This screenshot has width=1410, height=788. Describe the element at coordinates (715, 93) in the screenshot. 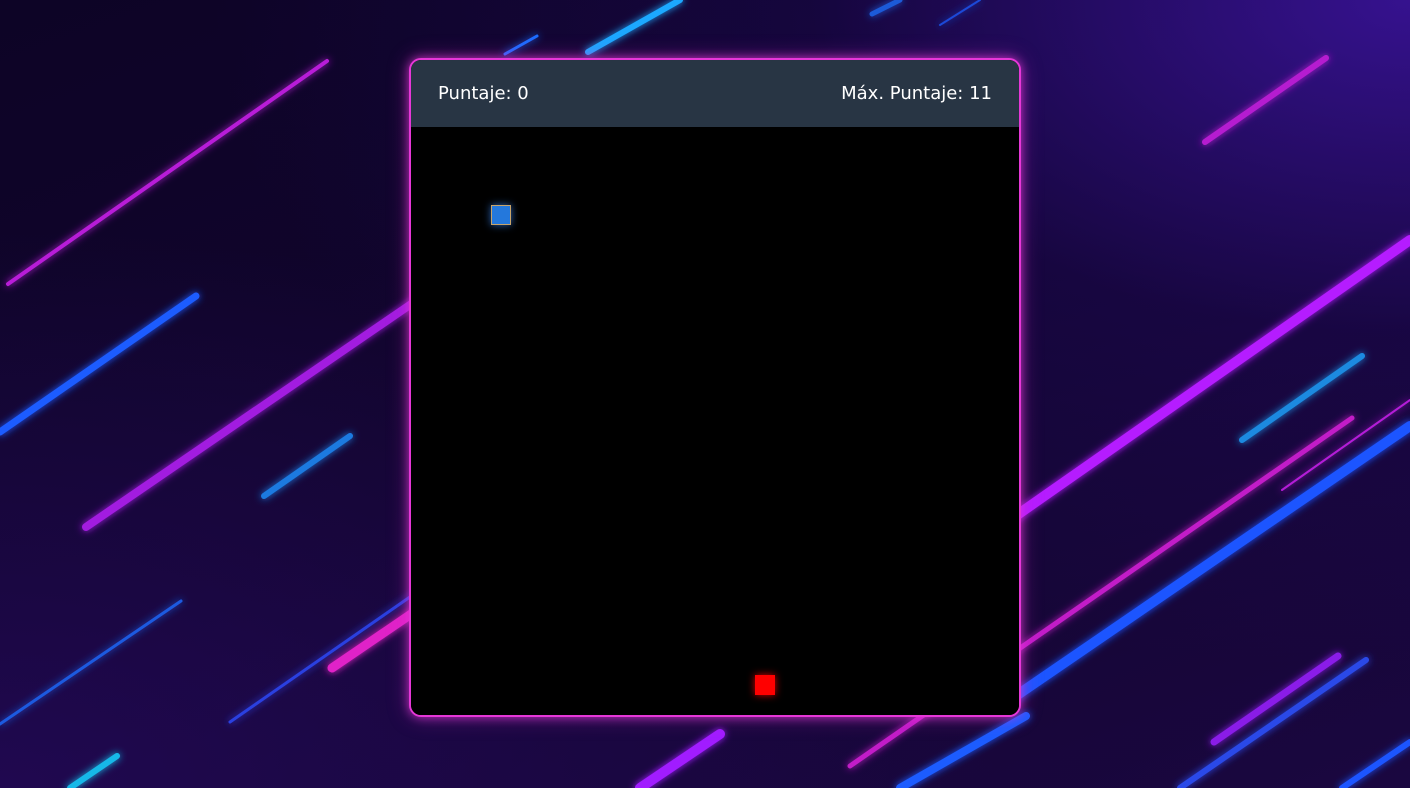

I see `score-bar: Puntaje: 0 Máx. Puntaje: 11` at that location.